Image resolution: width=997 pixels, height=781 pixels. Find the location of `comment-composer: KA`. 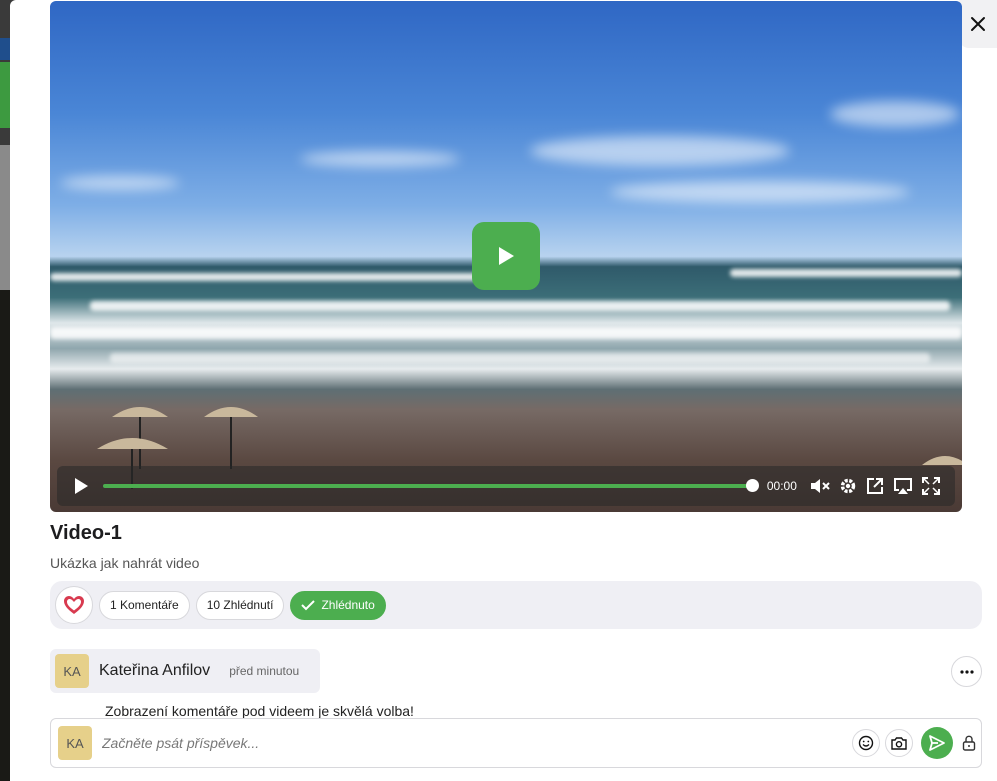

comment-composer: KA is located at coordinates (516, 743).